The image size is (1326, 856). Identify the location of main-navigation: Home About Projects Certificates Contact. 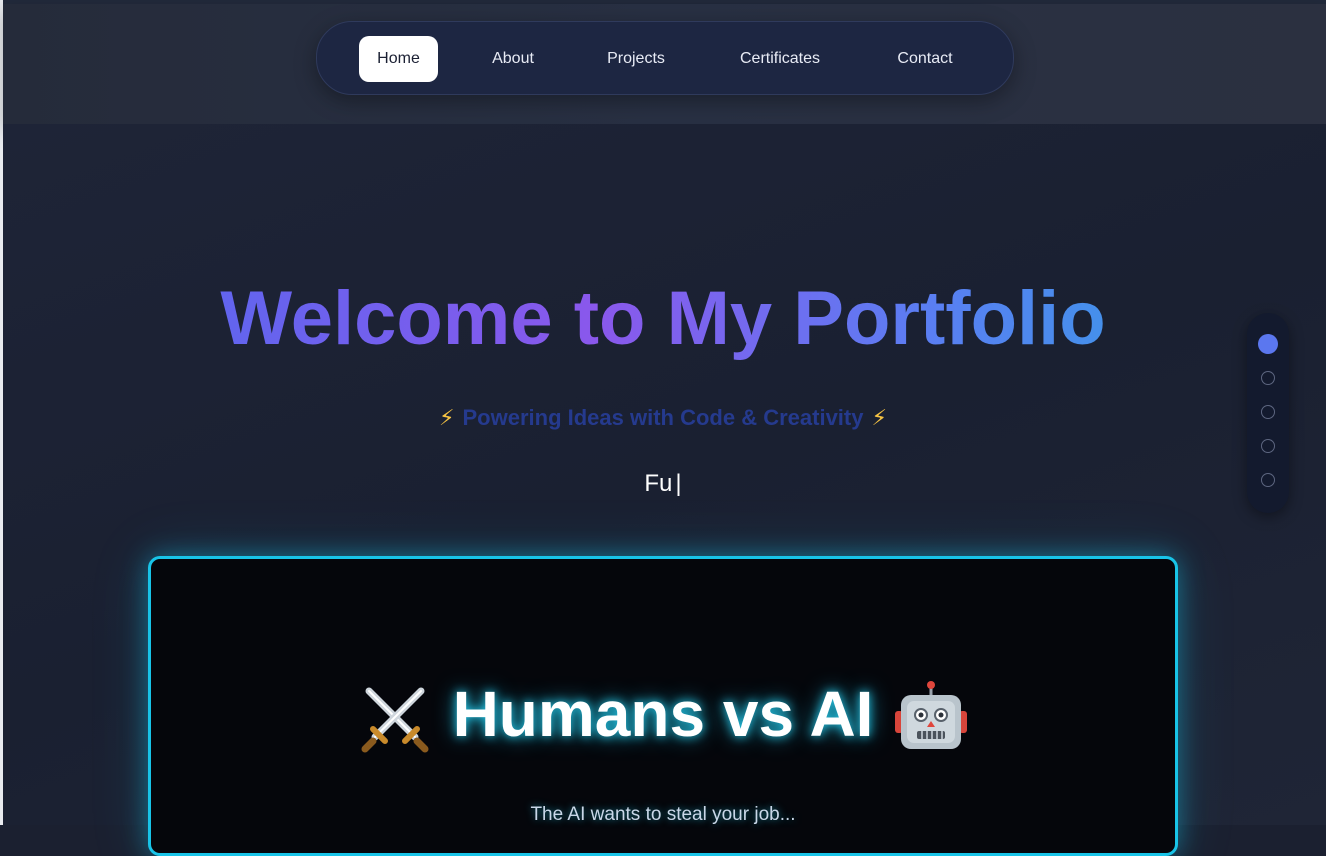
(665, 58).